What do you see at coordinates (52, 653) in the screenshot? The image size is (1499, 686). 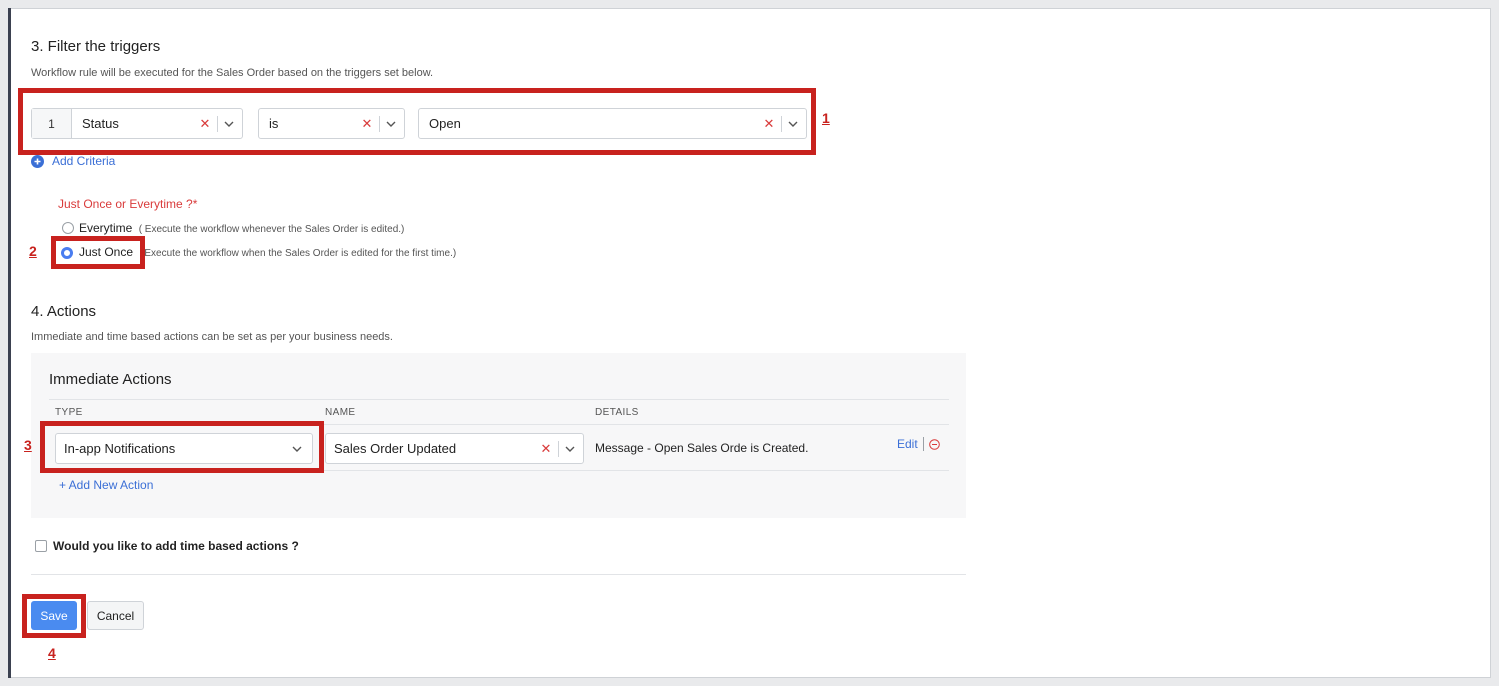 I see `callout-4: 4` at bounding box center [52, 653].